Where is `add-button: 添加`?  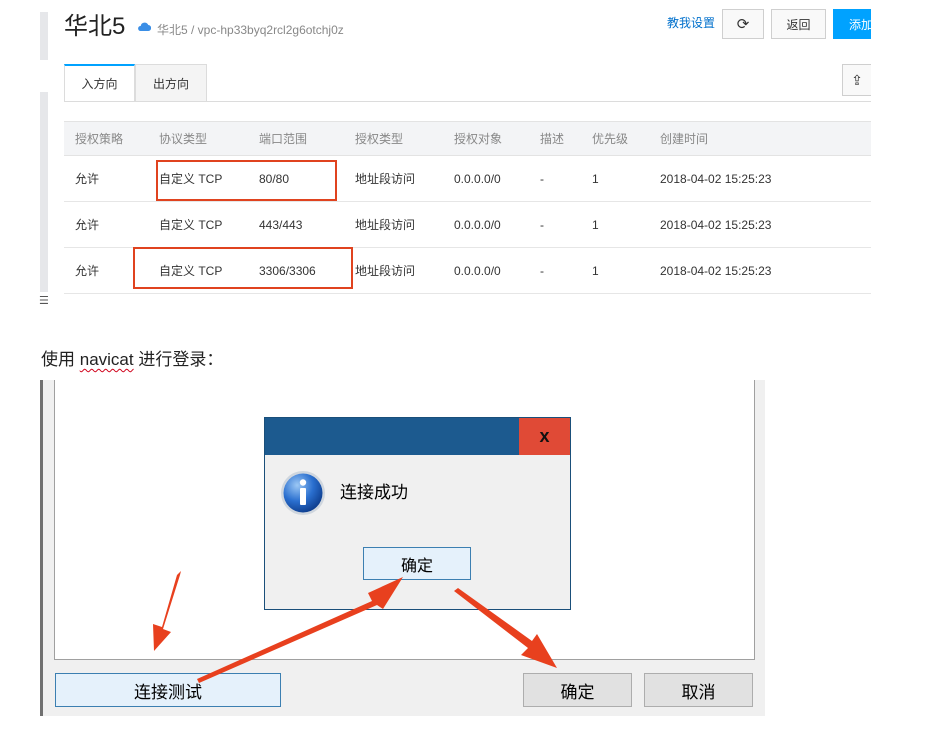
add-button: 添加 is located at coordinates (852, 24).